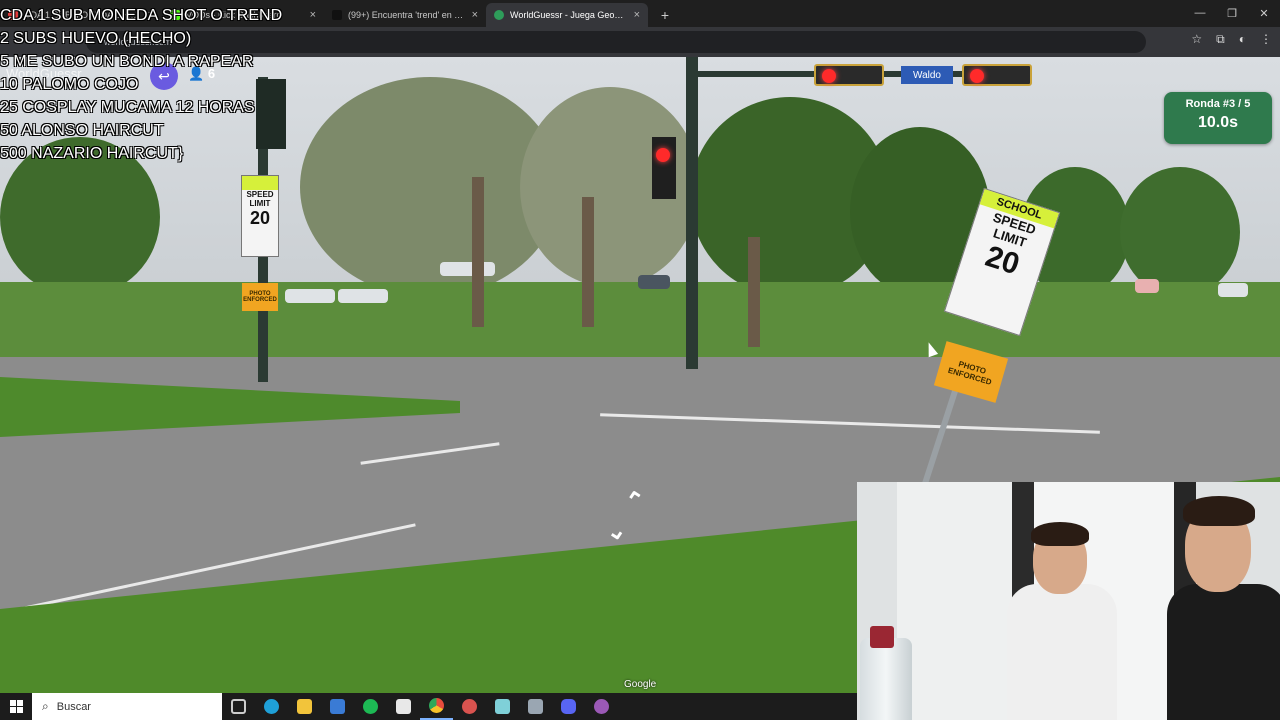 The width and height of the screenshot is (1280, 720). I want to click on app-glyph, so click(502, 706).